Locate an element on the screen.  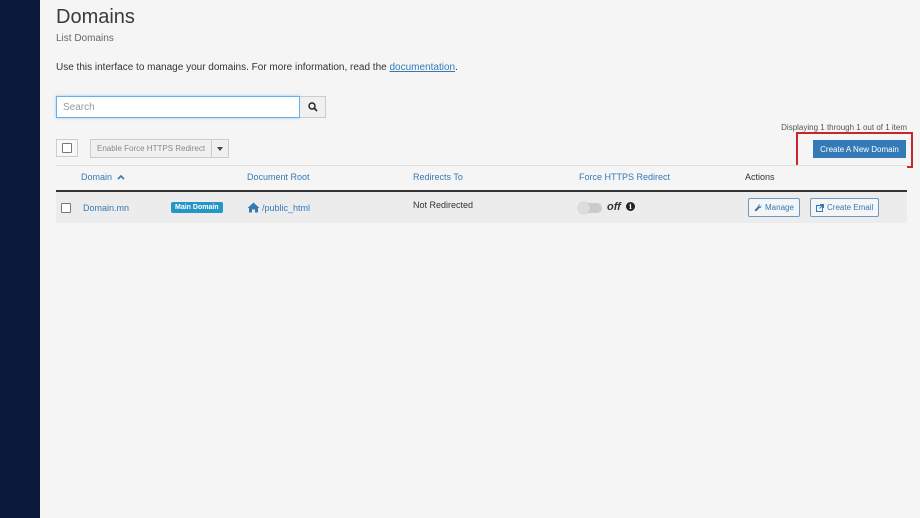
domain-link: Domain.mn is located at coordinates (106, 208).